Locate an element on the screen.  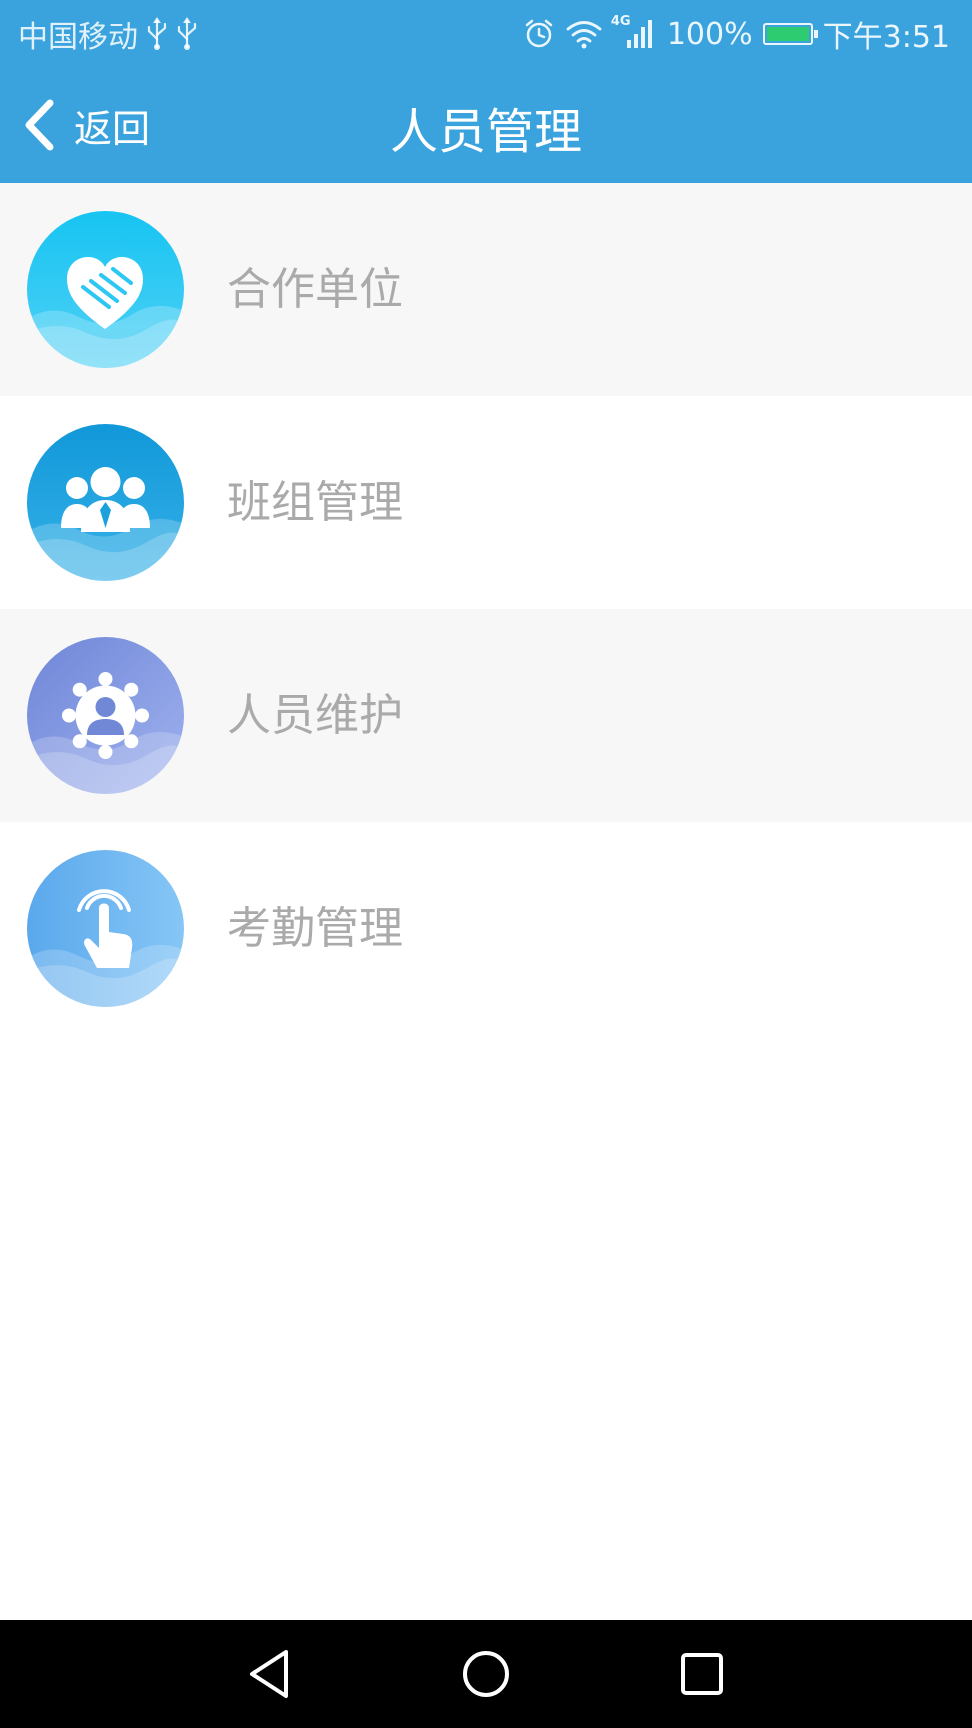
battery-percent: 100% is located at coordinates (709, 34).